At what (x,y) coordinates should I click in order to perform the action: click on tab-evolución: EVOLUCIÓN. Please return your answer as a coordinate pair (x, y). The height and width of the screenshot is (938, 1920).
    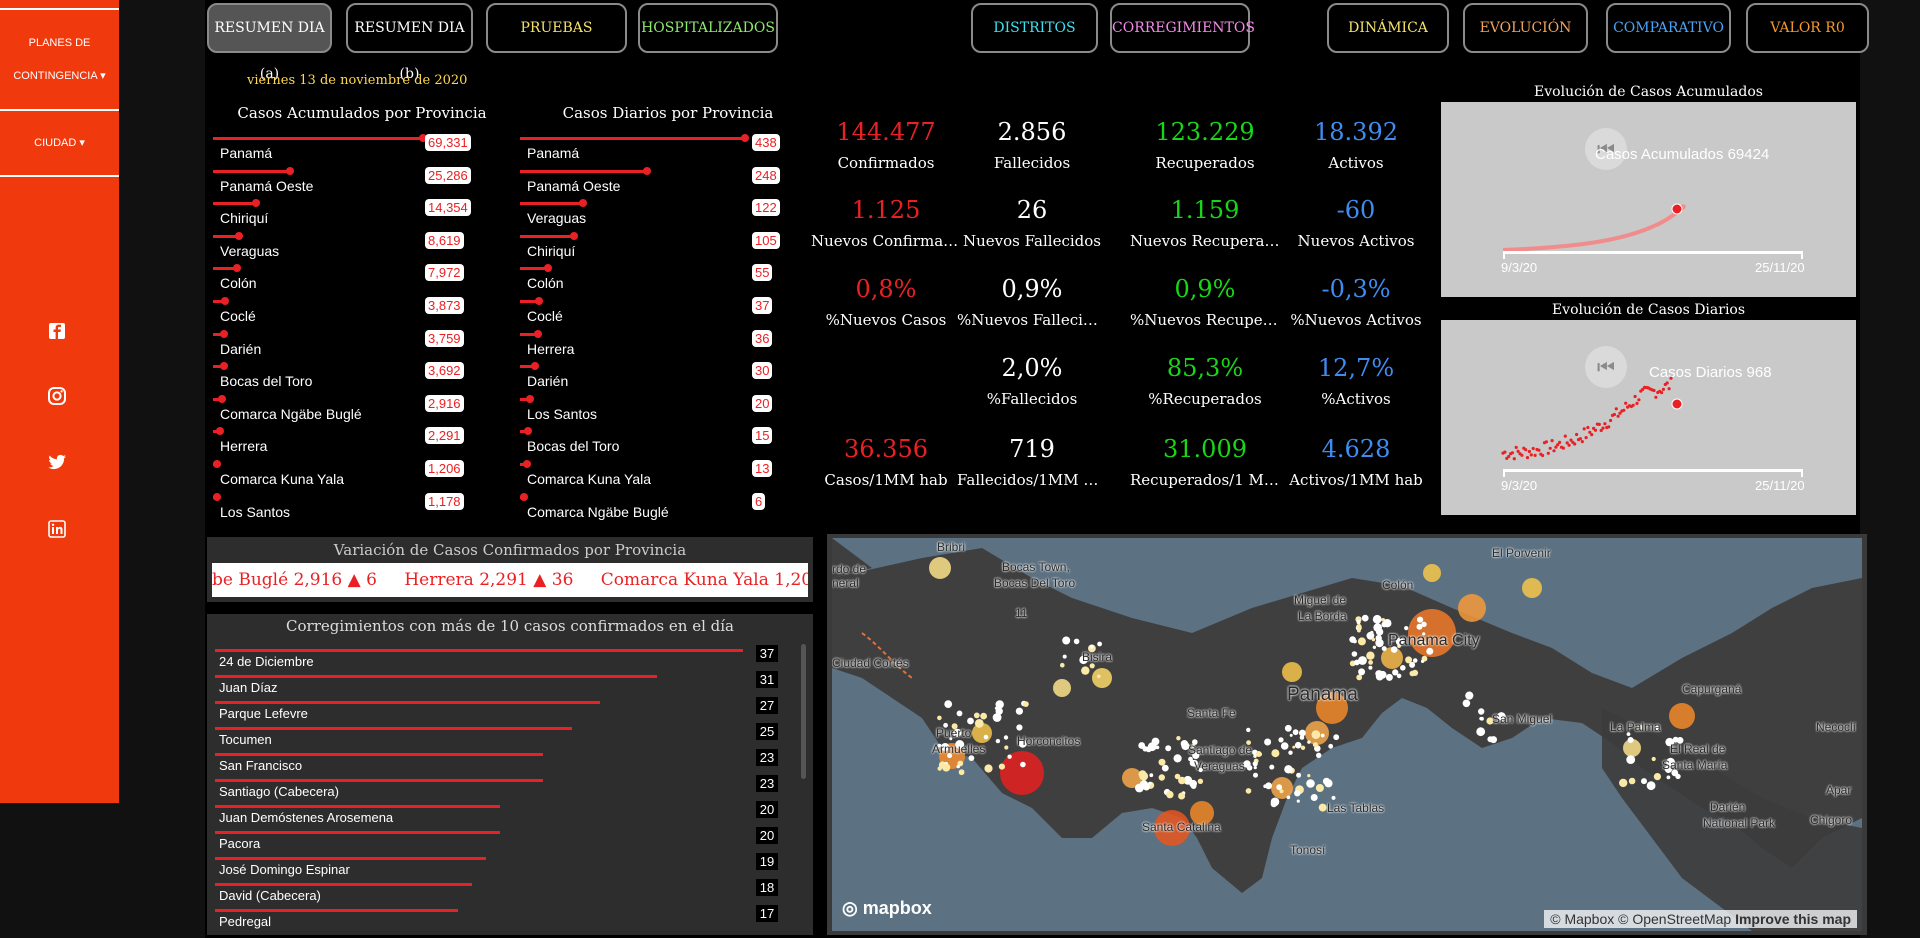
    Looking at the image, I should click on (1525, 28).